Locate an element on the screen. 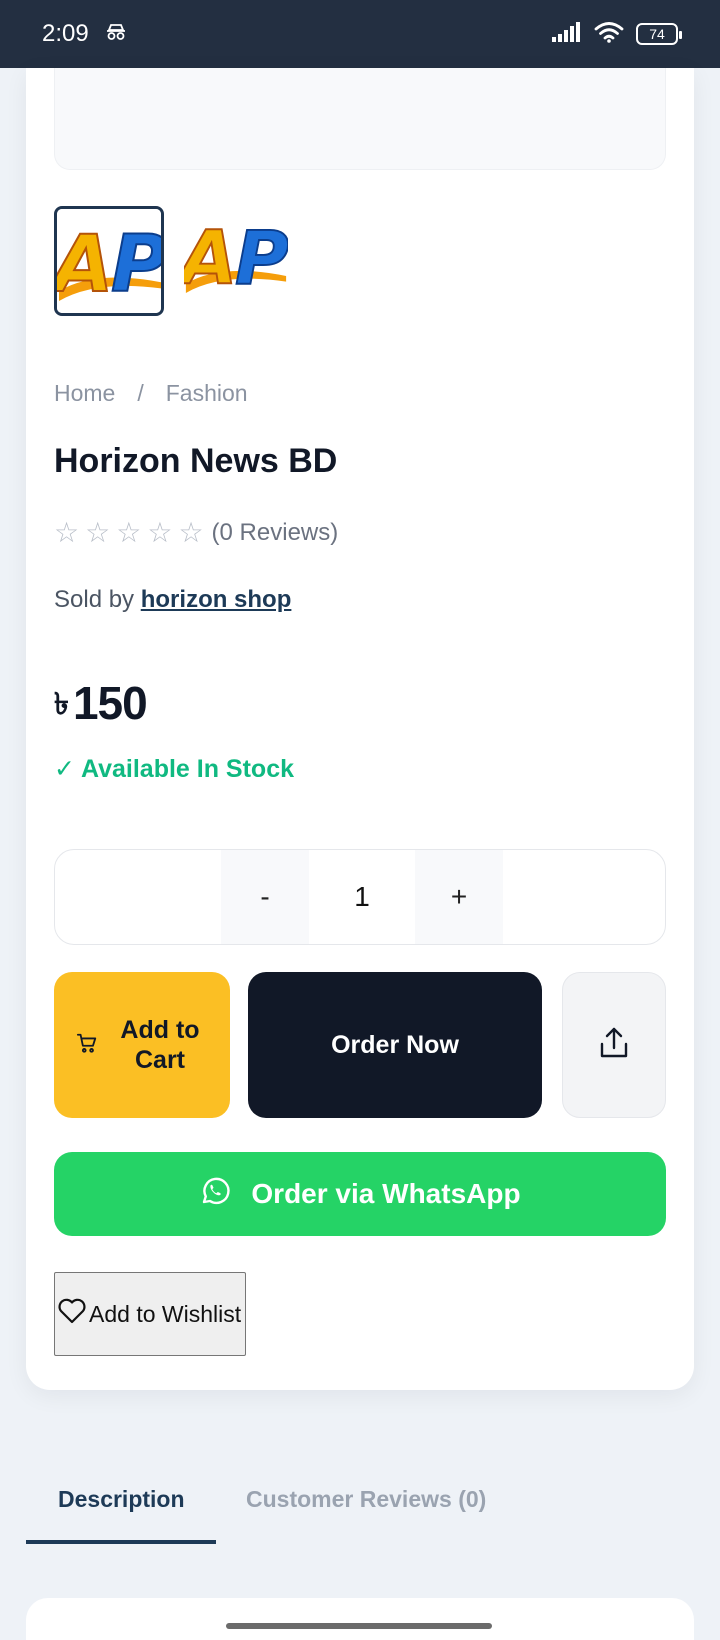 The image size is (720, 1640). rating-row: ☆ ☆ ☆ ☆ ☆ (0 Reviews) is located at coordinates (196, 532).